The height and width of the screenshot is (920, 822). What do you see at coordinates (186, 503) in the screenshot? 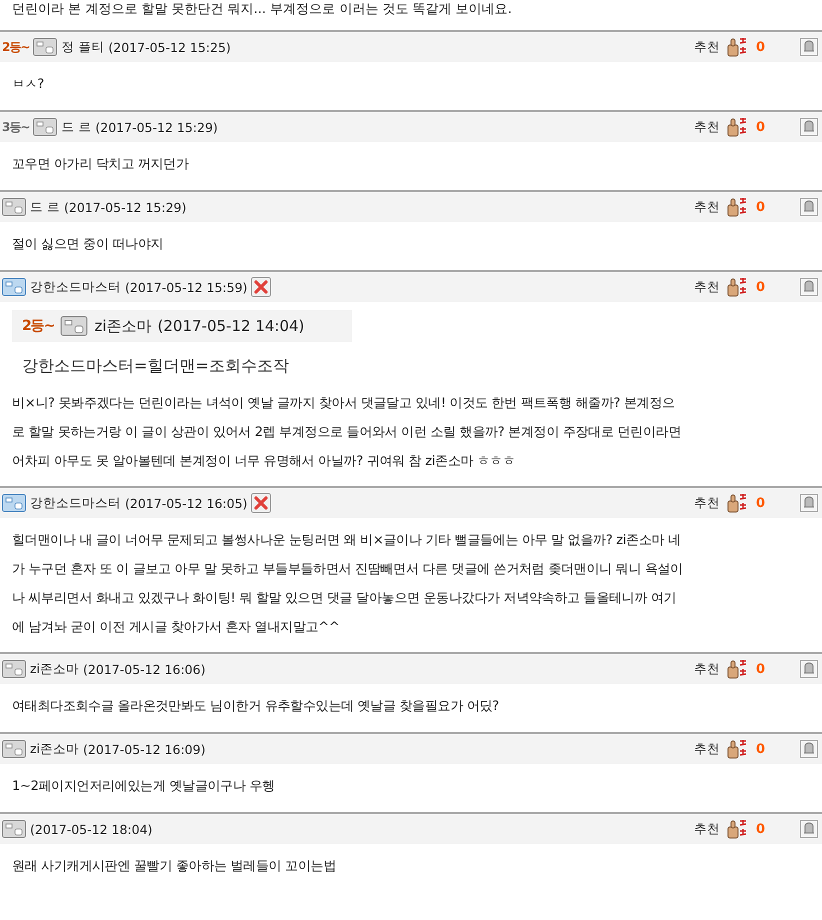
I see `comment-date: (2017-05-12 16:05)` at bounding box center [186, 503].